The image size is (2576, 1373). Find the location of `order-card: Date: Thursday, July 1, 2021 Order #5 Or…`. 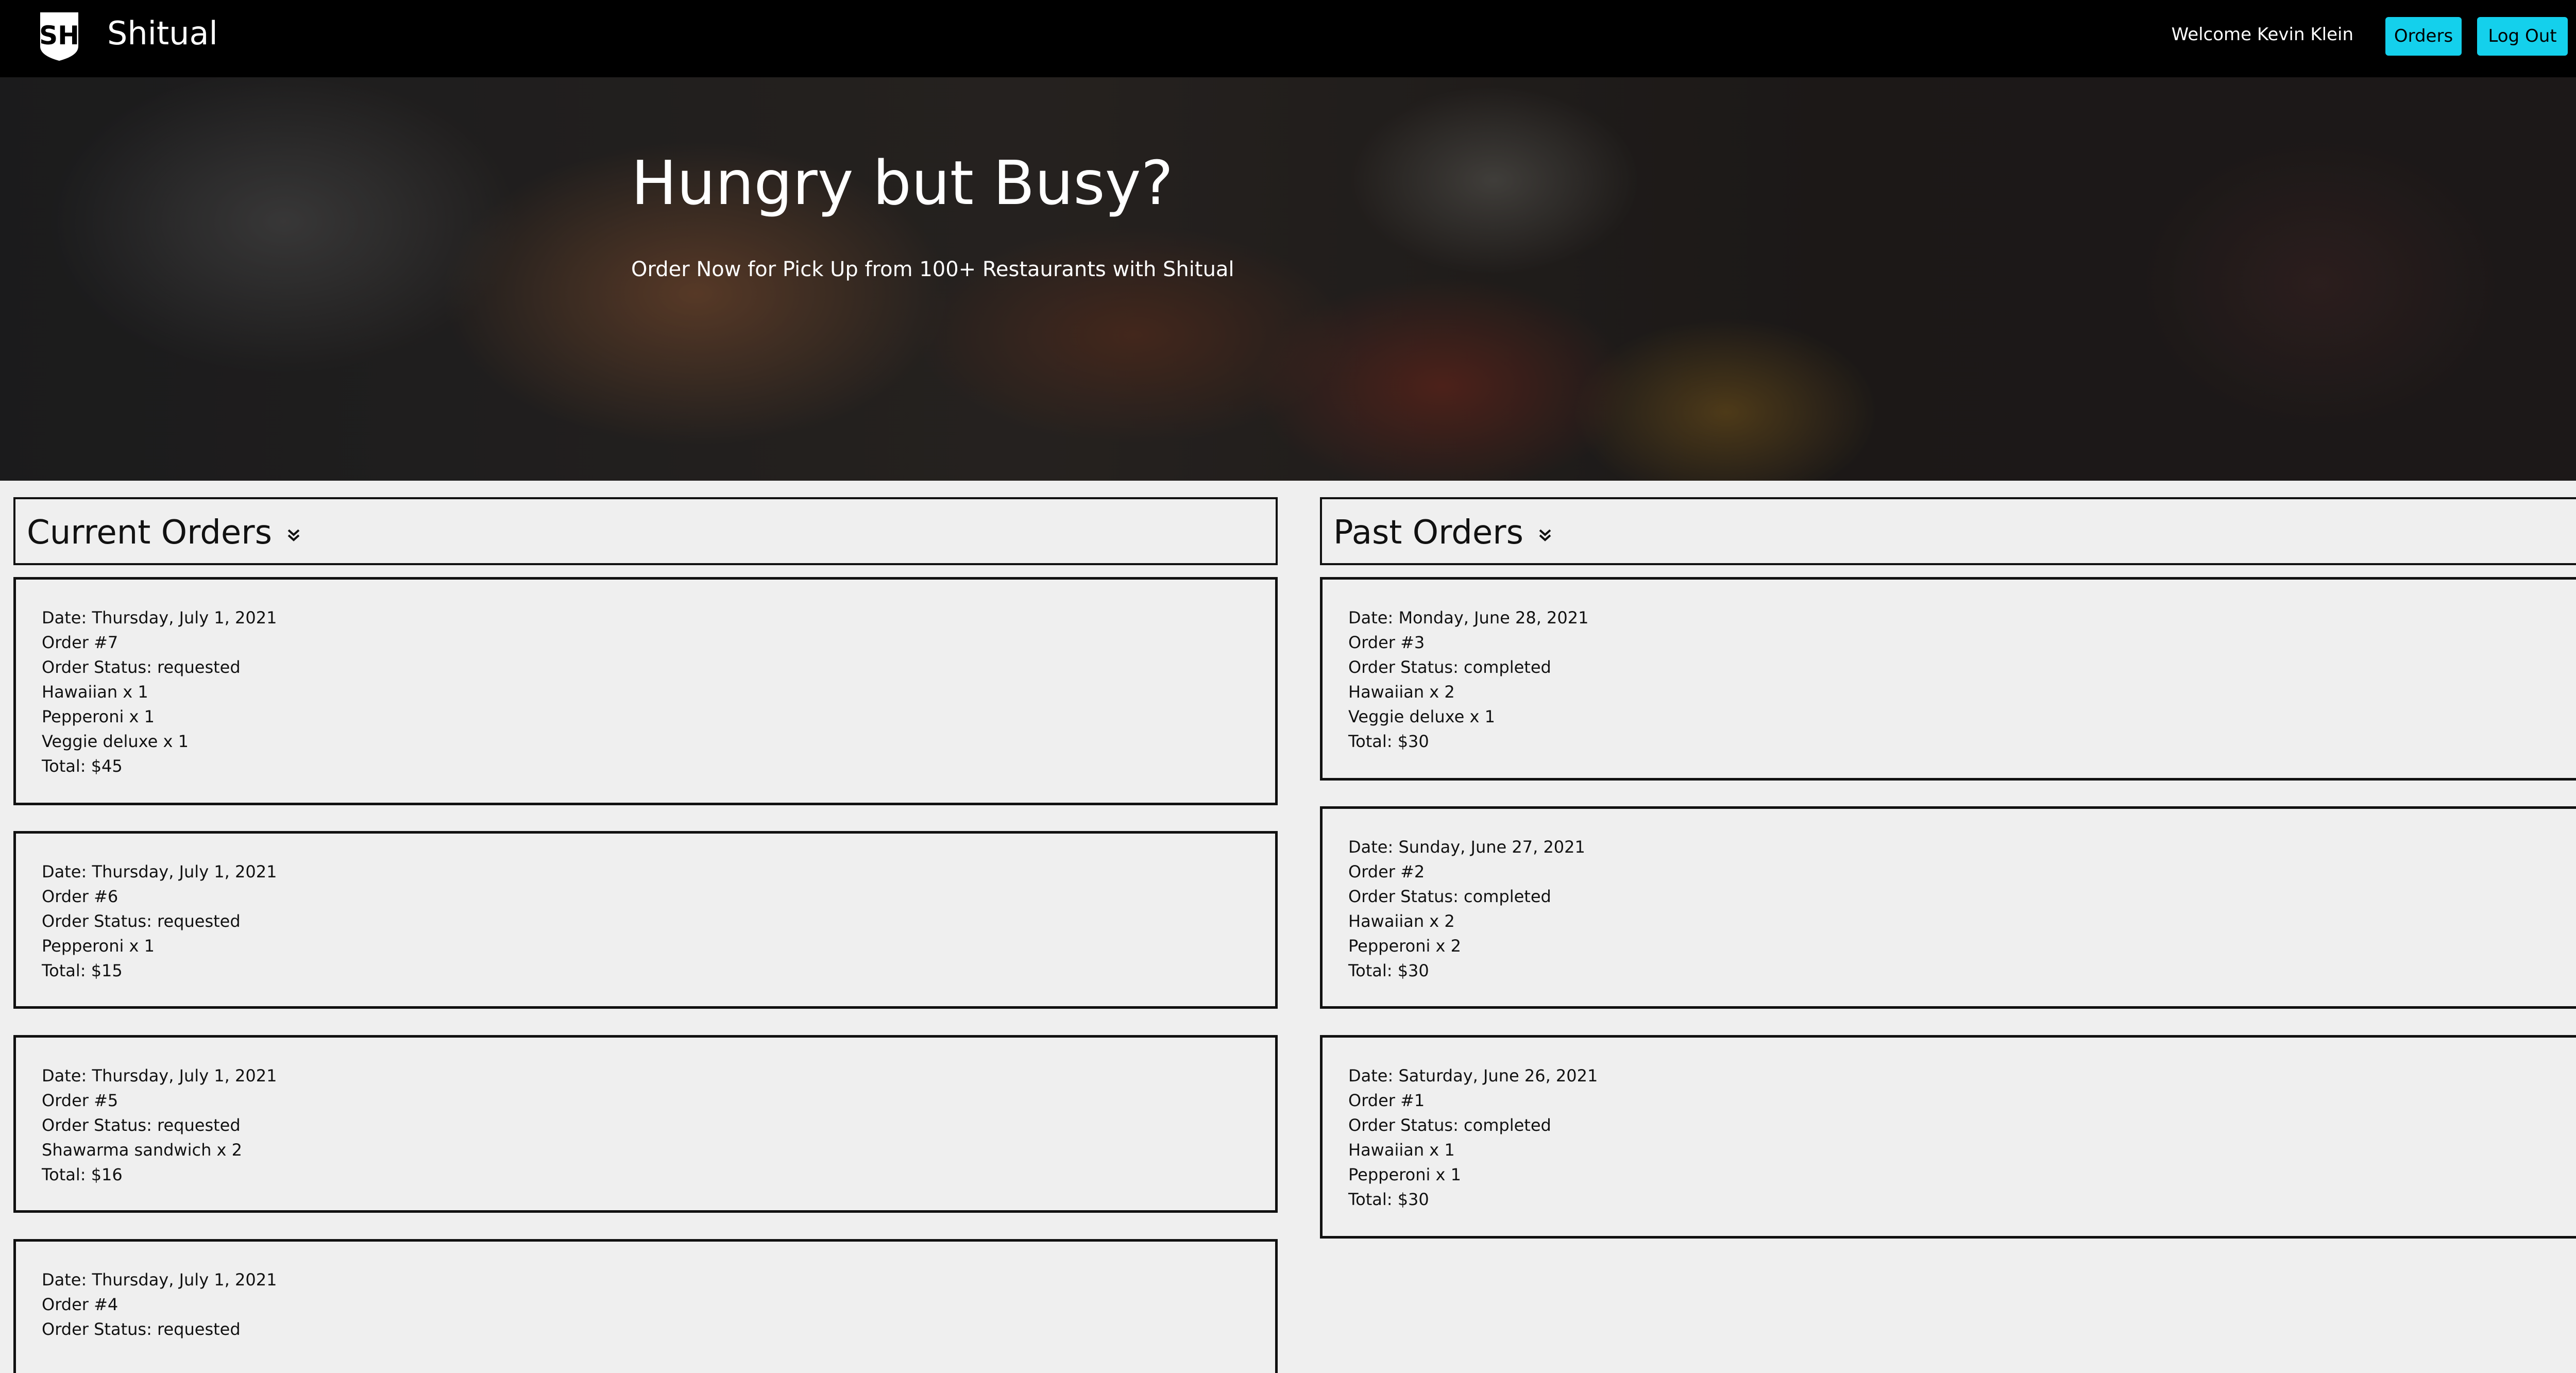

order-card: Date: Thursday, July 1, 2021 Order #5 Or… is located at coordinates (645, 1124).